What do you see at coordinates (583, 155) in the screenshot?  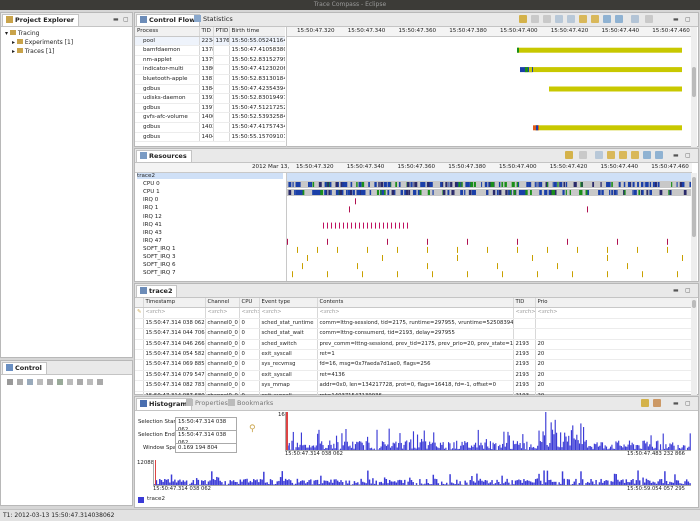 I see `reset-time-icon` at bounding box center [583, 155].